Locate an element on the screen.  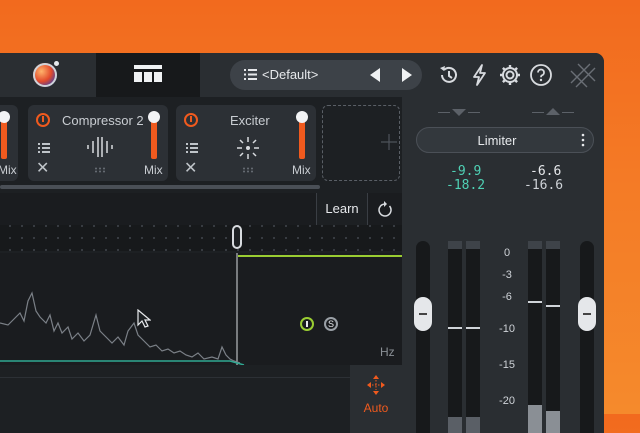
scale-label: -10 is located at coordinates (507, 329).